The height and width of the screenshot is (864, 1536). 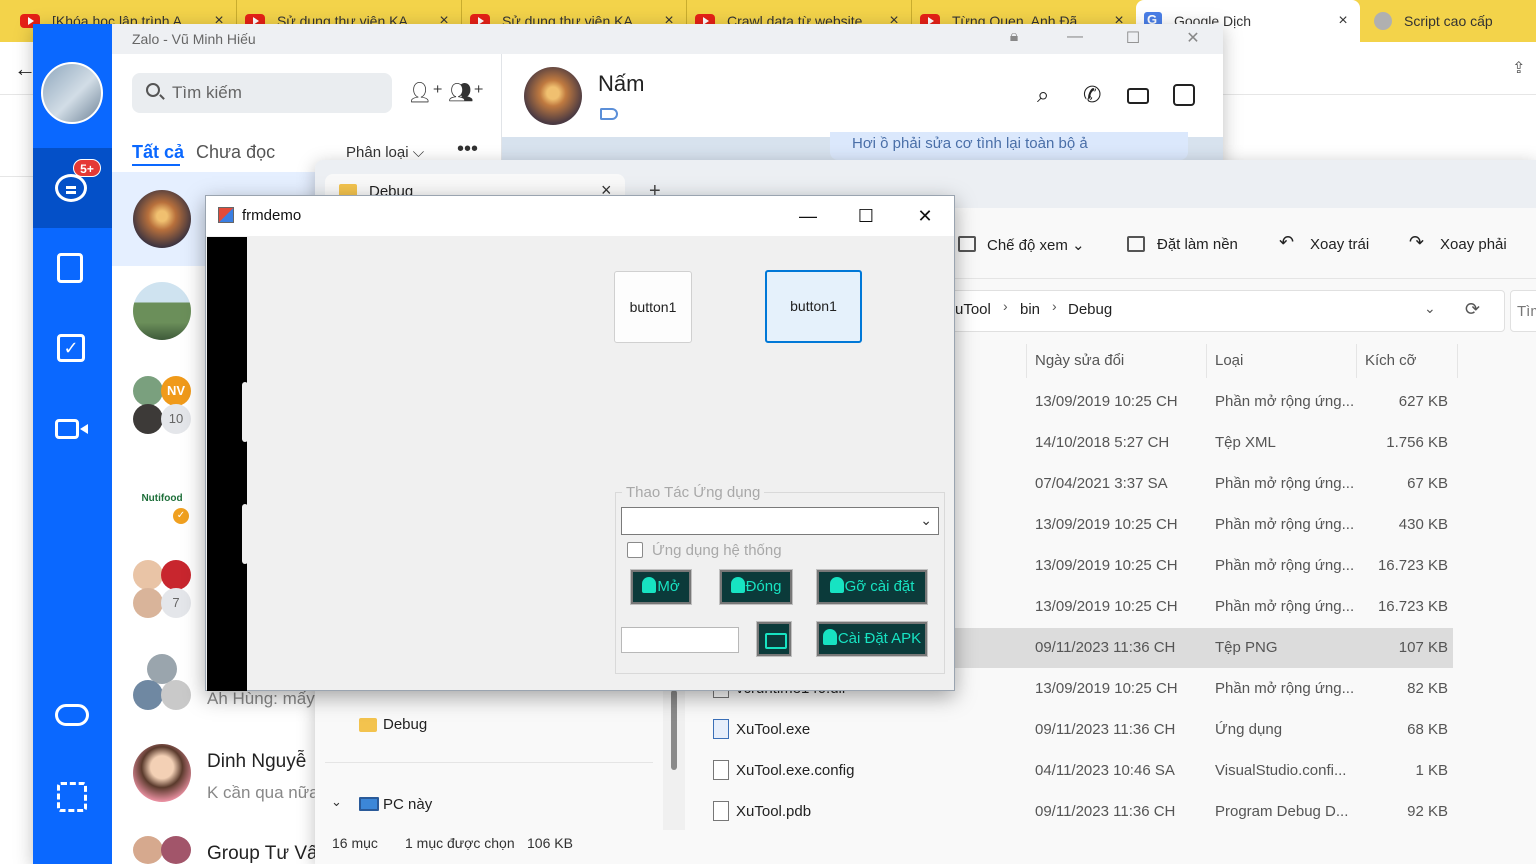 What do you see at coordinates (268, 853) in the screenshot?
I see `conversation-name: Group Tư Vấn` at bounding box center [268, 853].